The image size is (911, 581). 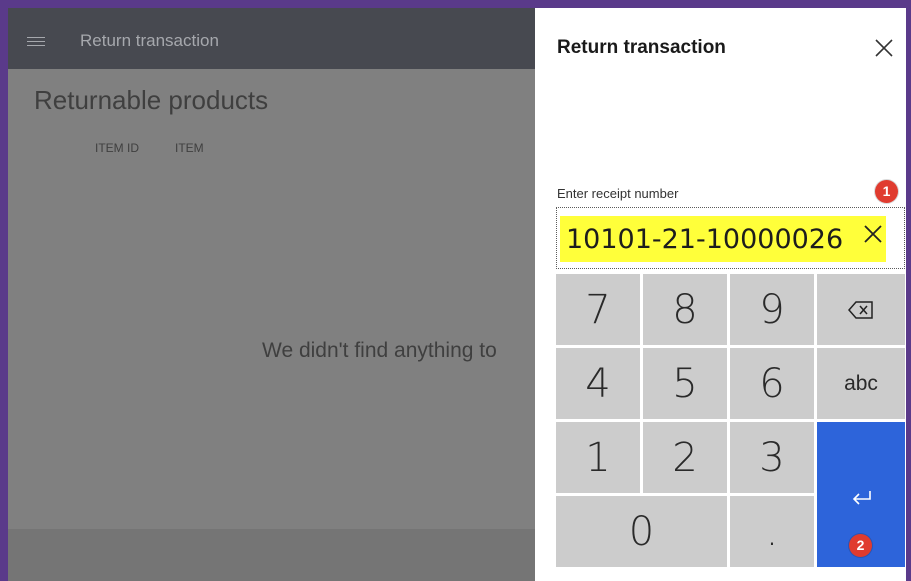 What do you see at coordinates (149, 40) in the screenshot?
I see `app-title: Return transaction` at bounding box center [149, 40].